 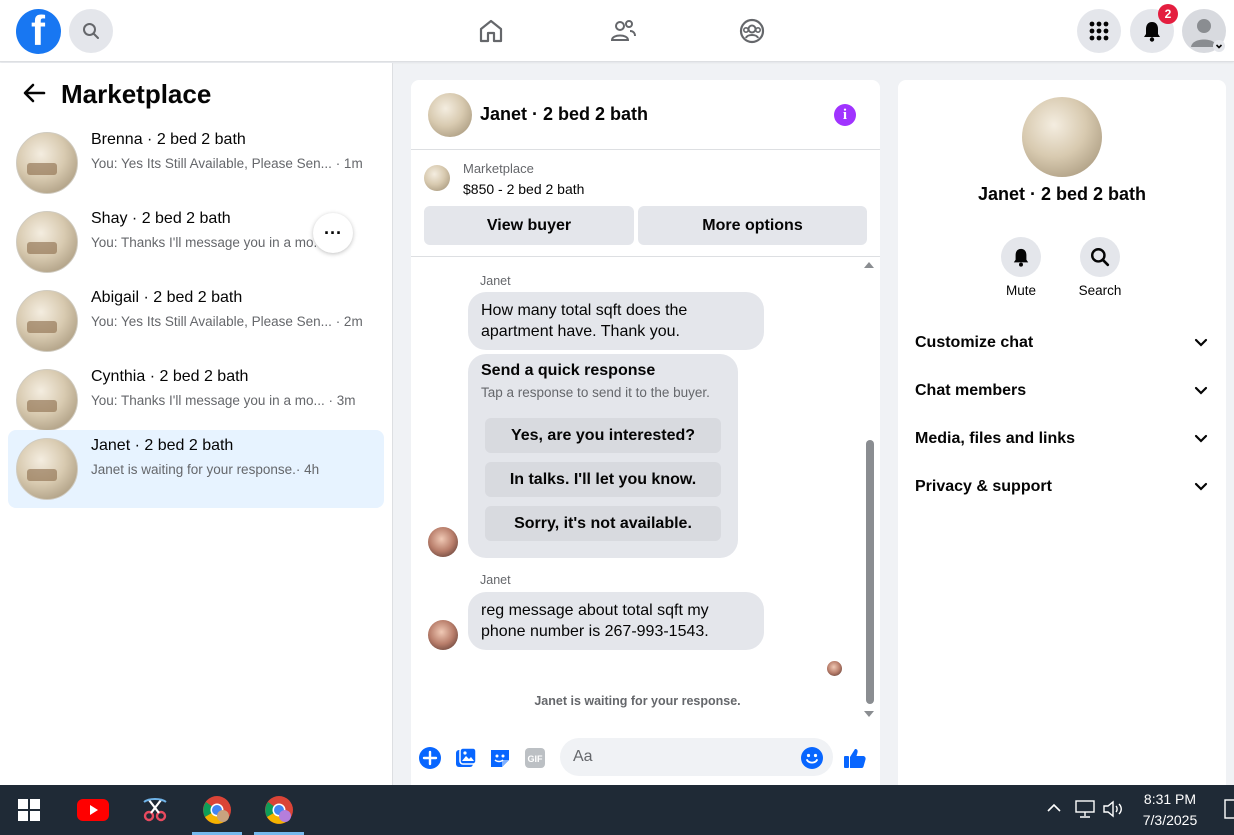 I want to click on snipping-tool-icon, so click(x=155, y=810).